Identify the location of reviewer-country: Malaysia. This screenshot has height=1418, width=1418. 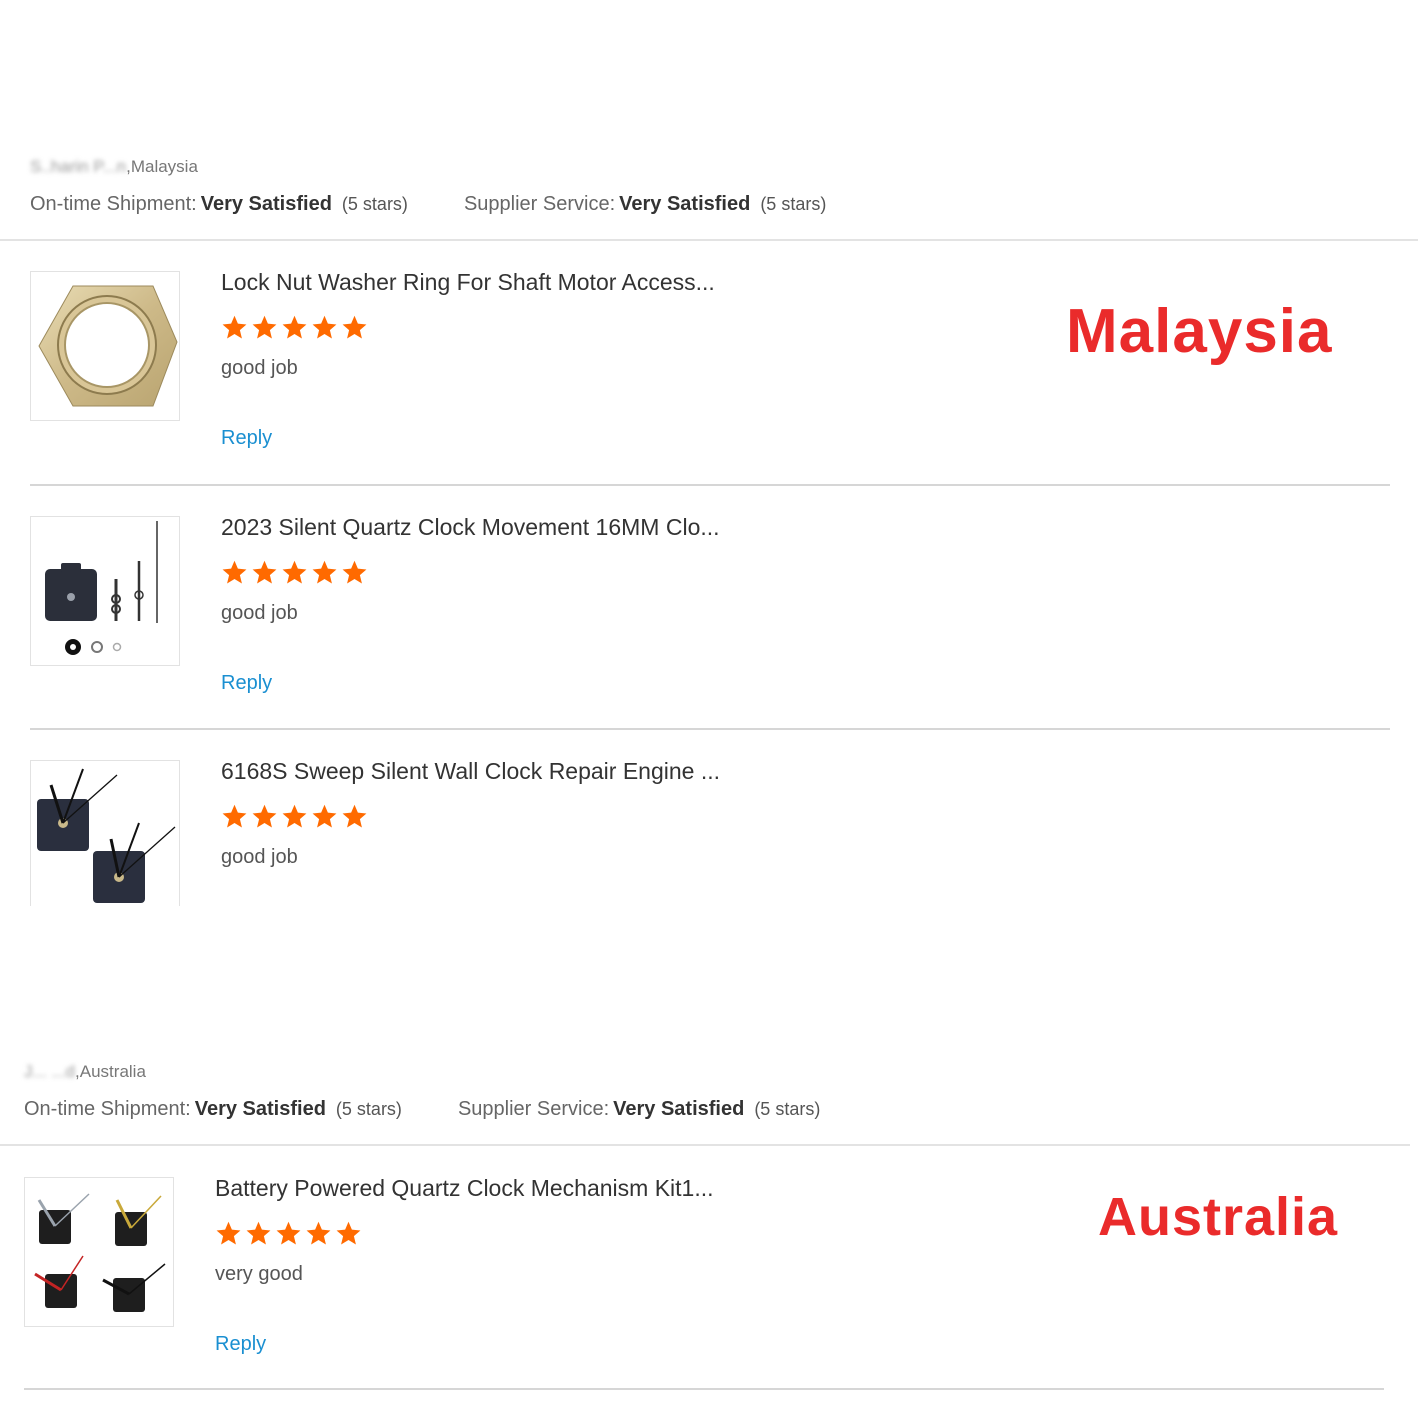
(164, 166).